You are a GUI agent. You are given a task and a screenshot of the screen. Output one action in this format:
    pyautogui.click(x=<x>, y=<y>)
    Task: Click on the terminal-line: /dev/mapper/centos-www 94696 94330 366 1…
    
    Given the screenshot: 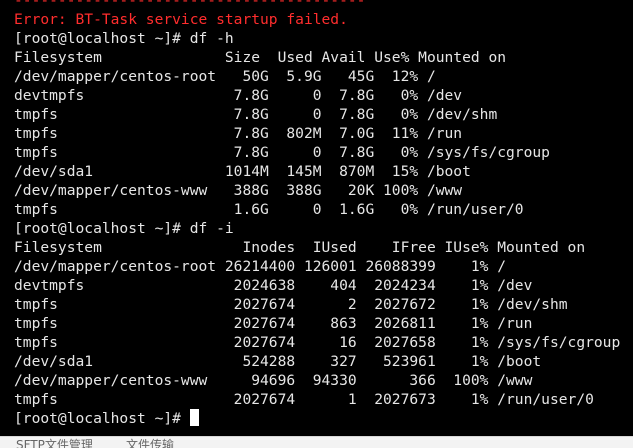 What is the action you would take?
    pyautogui.click(x=273, y=380)
    